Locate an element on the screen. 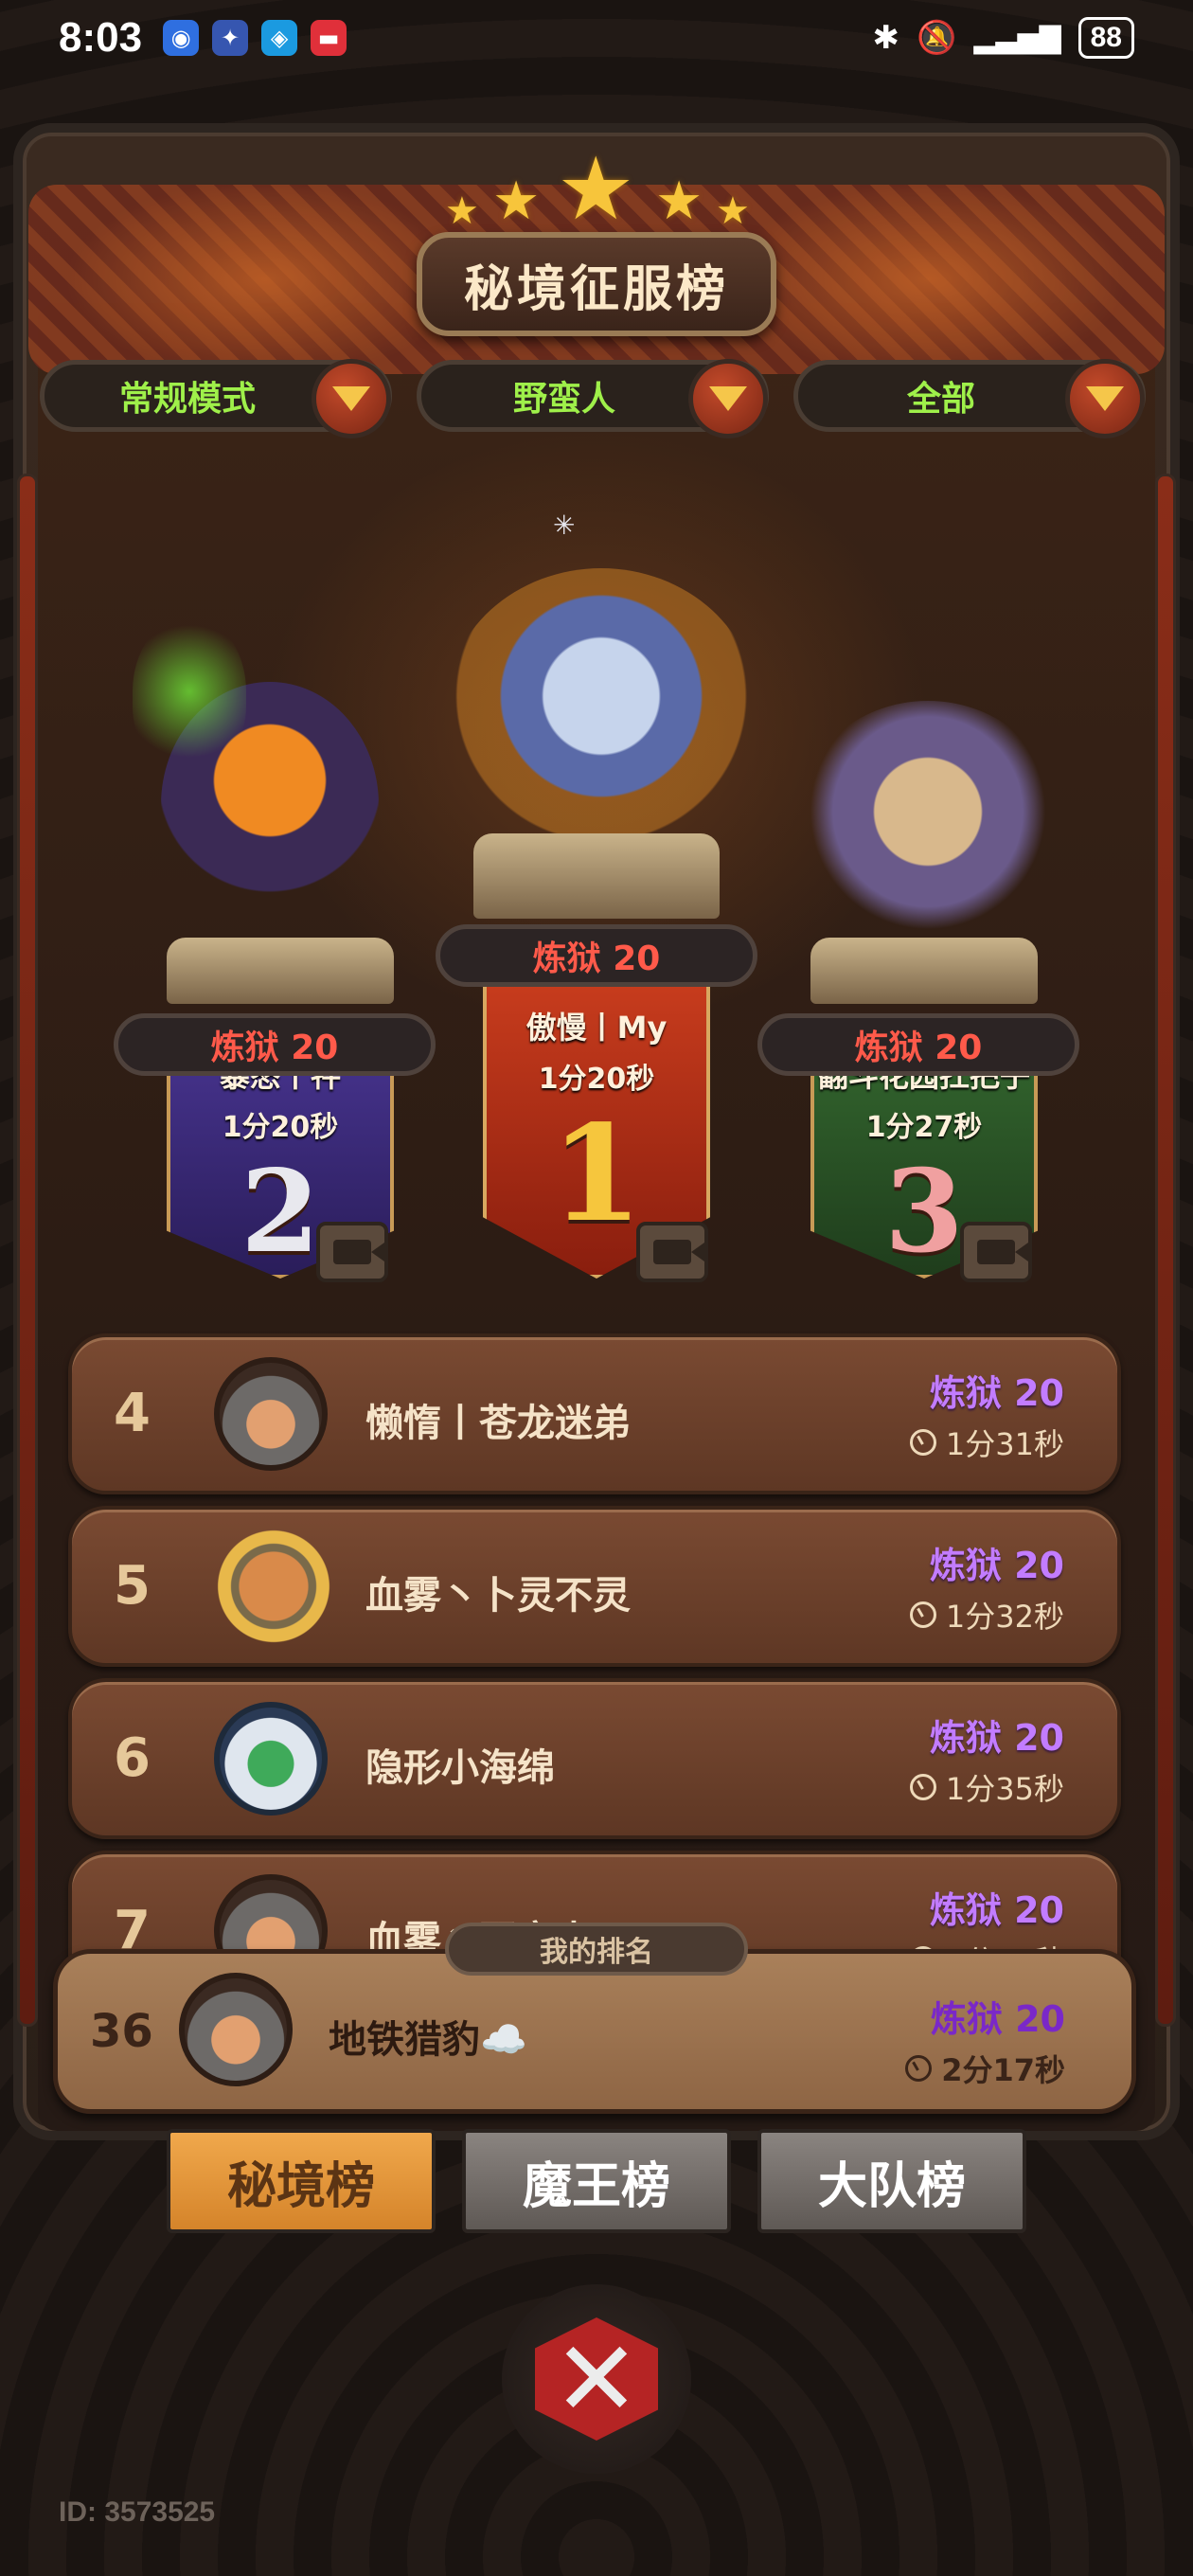 The image size is (1193, 2576). row-time: 1分31秒 is located at coordinates (986, 1442).